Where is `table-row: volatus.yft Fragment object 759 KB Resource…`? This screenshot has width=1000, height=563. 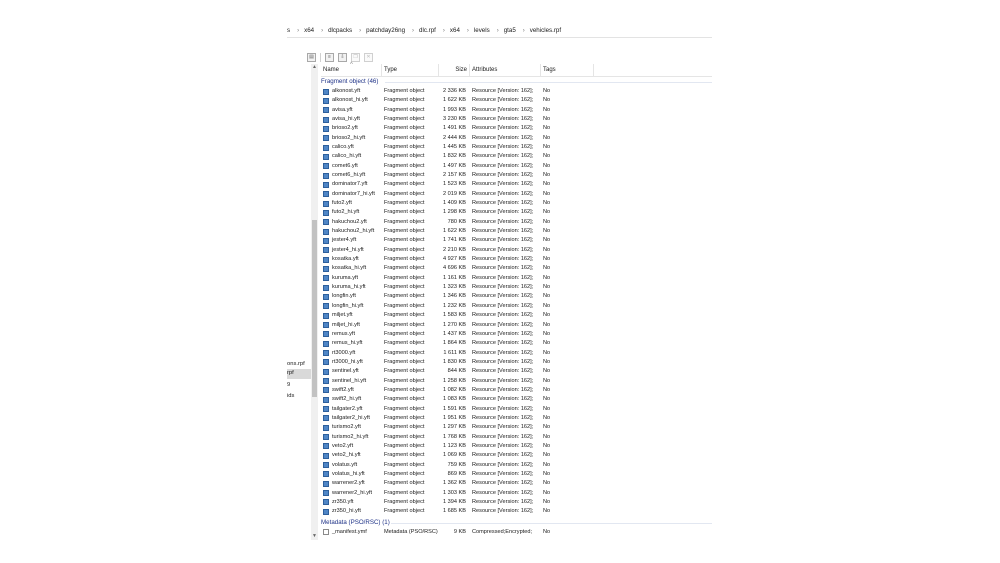 table-row: volatus.yft Fragment object 759 KB Resource… is located at coordinates (516, 465).